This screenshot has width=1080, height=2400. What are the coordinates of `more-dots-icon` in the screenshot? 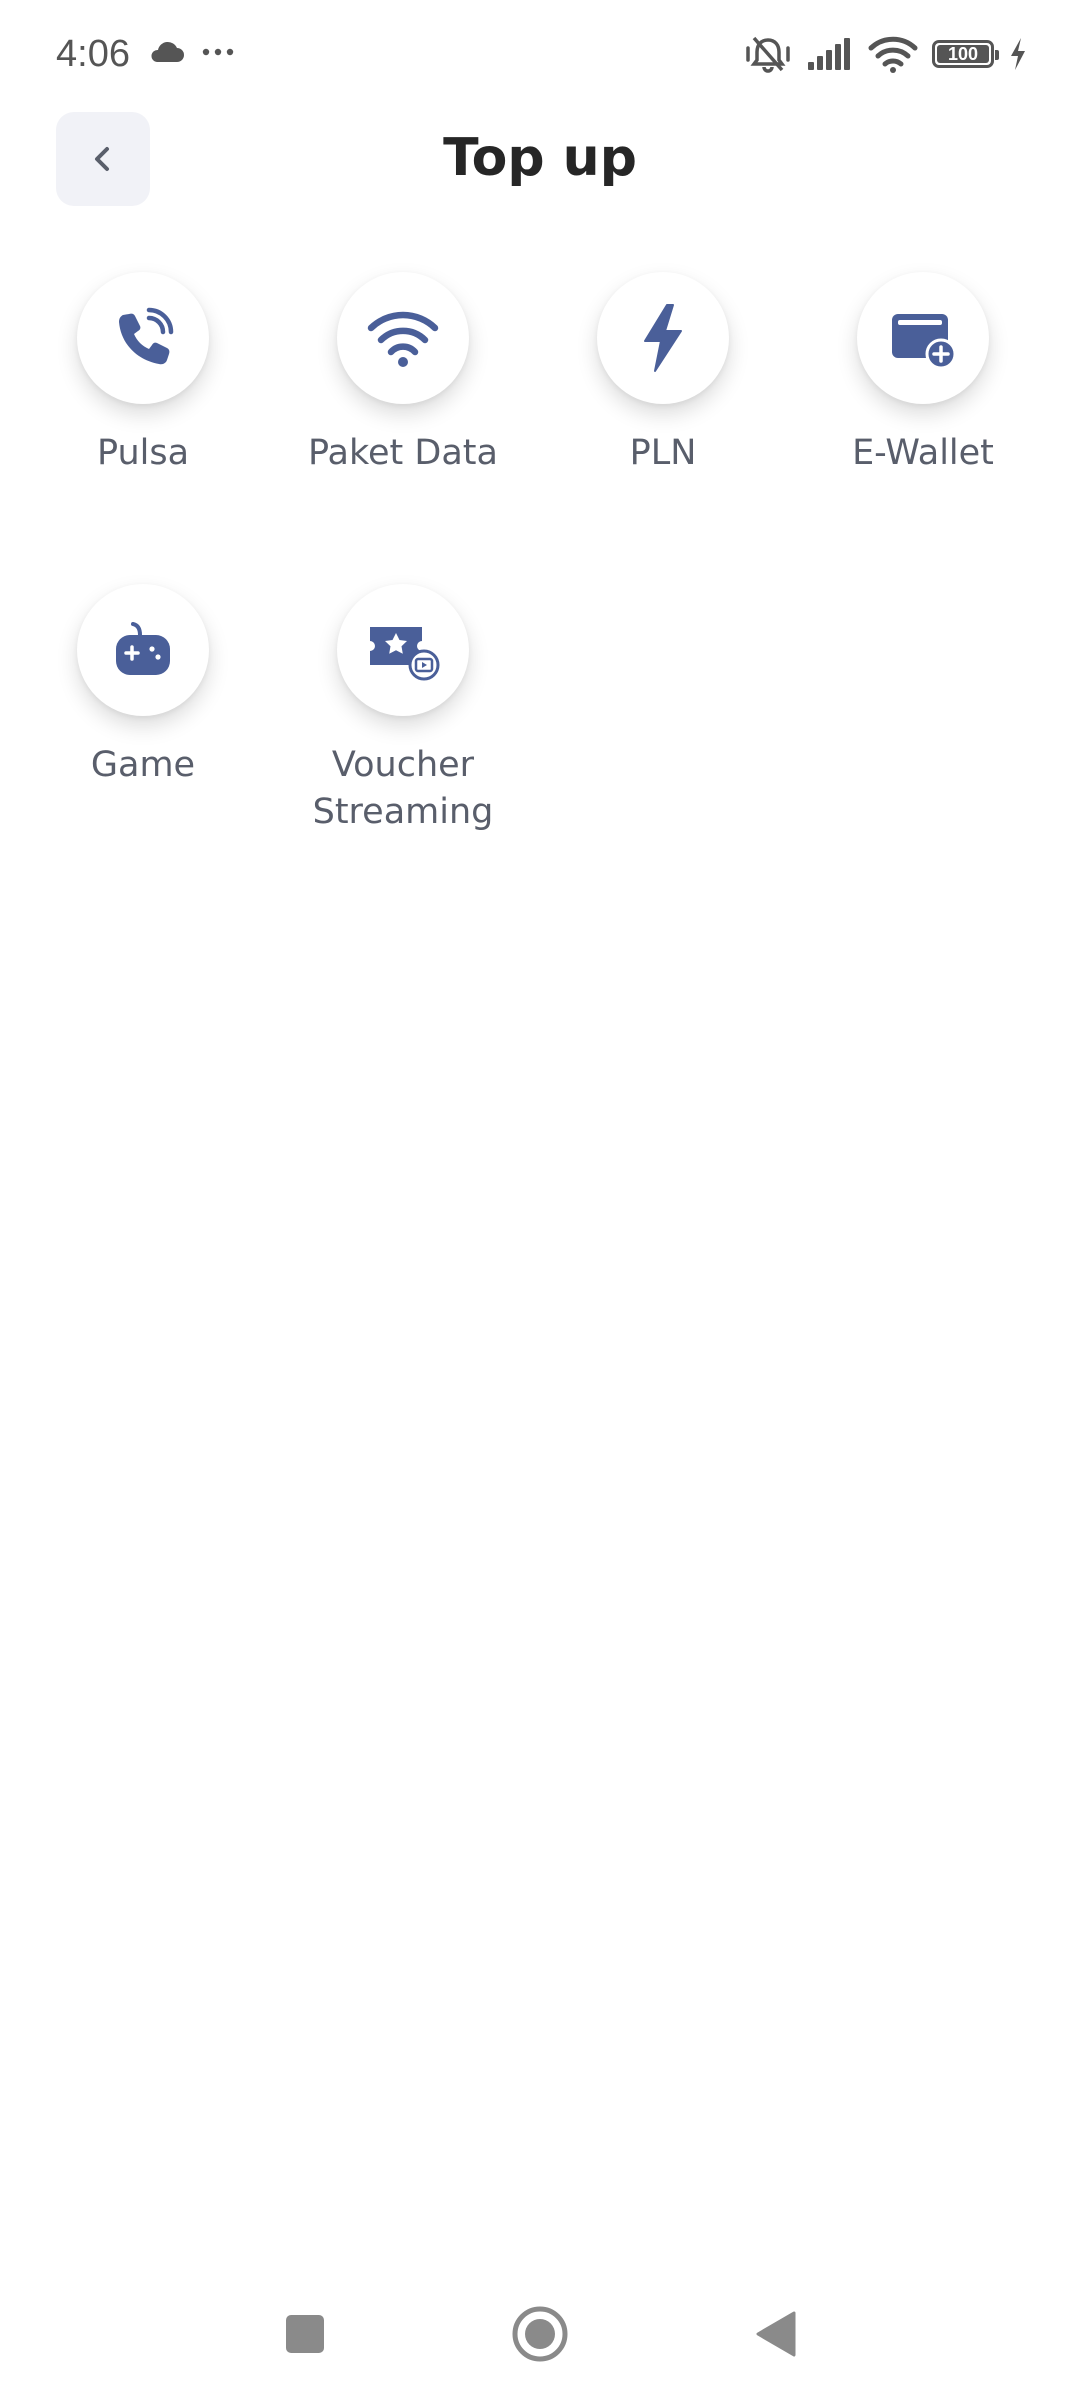 It's located at (218, 52).